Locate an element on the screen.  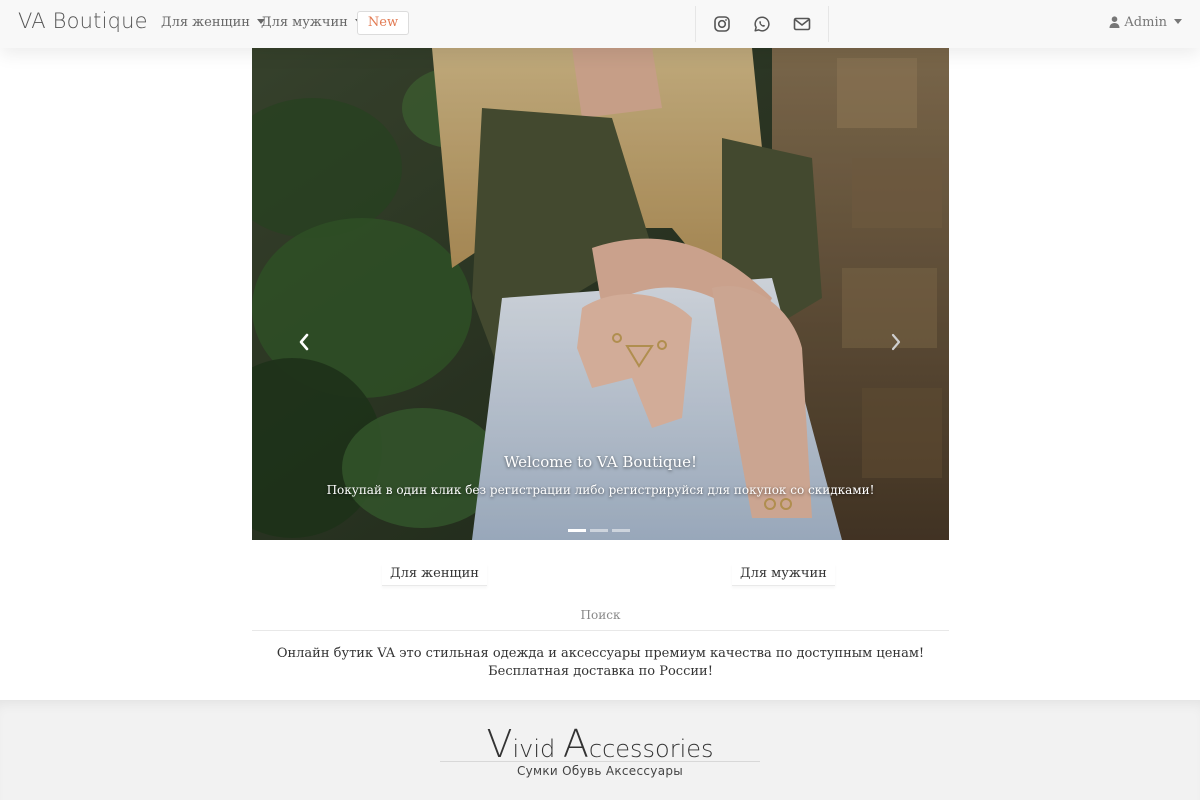
menu-men-label: Для мужчин is located at coordinates (304, 22).